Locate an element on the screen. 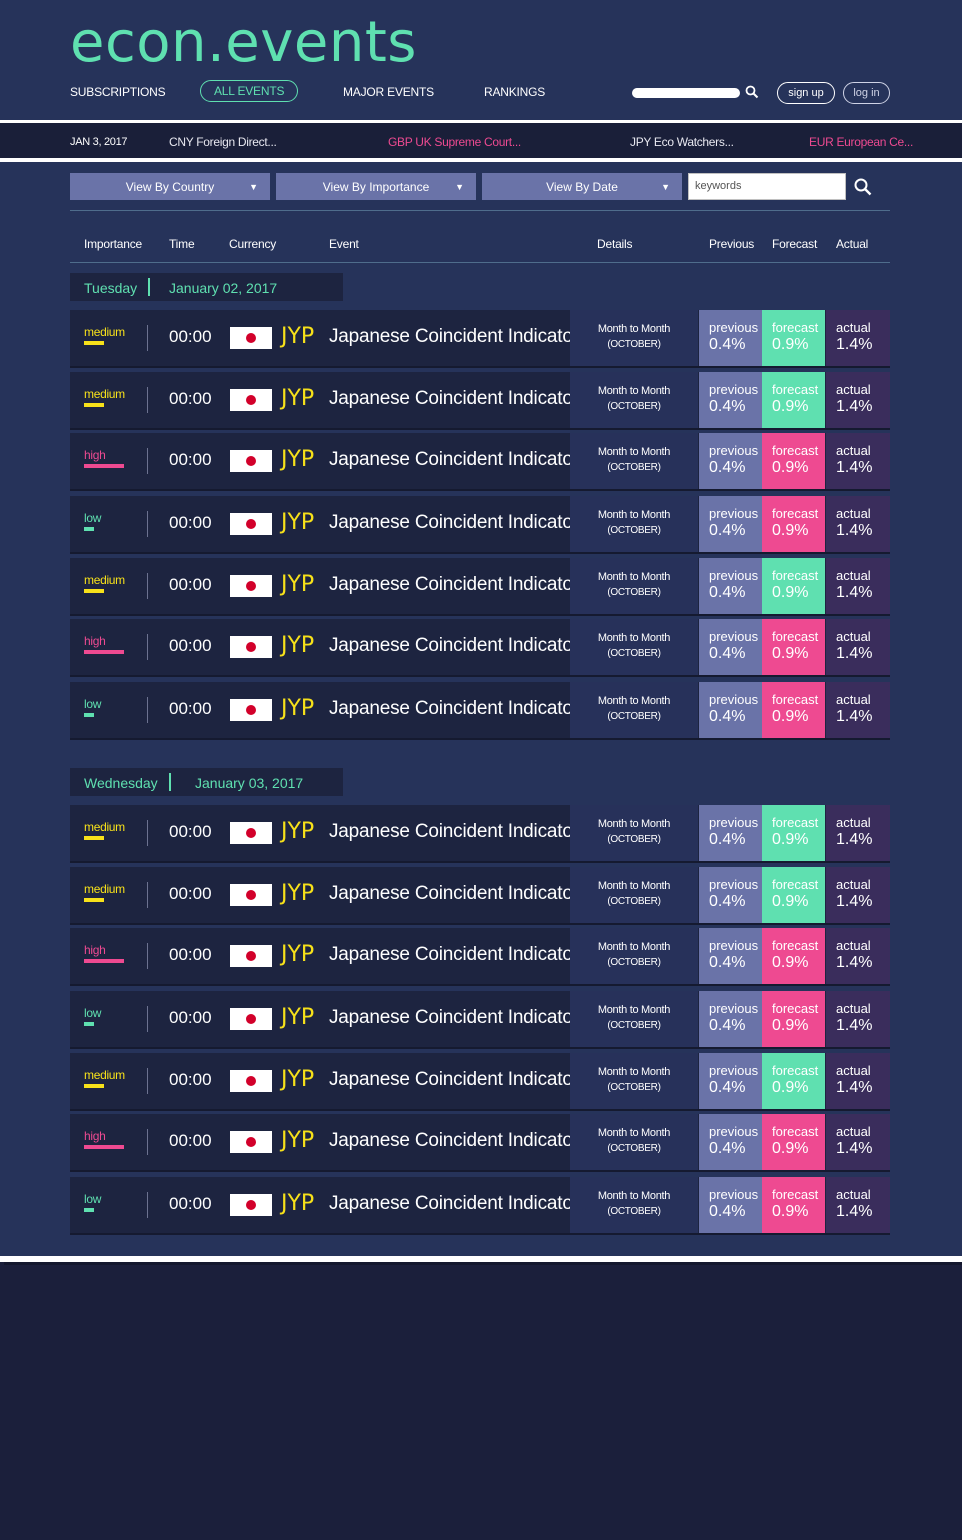 This screenshot has height=1540, width=962. log-in-button: log in is located at coordinates (866, 93).